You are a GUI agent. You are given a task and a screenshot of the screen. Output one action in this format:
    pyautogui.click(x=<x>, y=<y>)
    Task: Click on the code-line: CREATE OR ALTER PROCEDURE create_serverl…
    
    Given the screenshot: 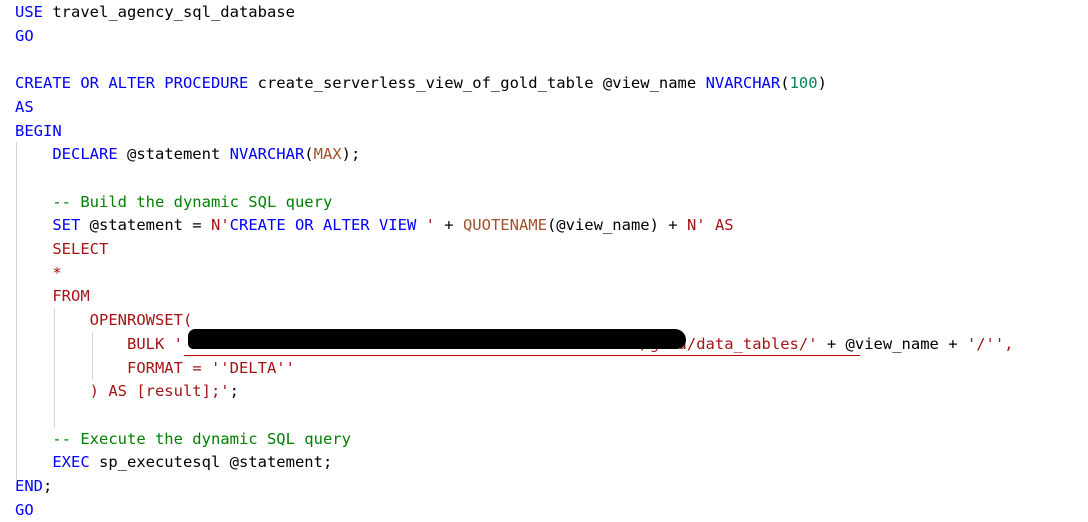 What is the action you would take?
    pyautogui.click(x=421, y=84)
    